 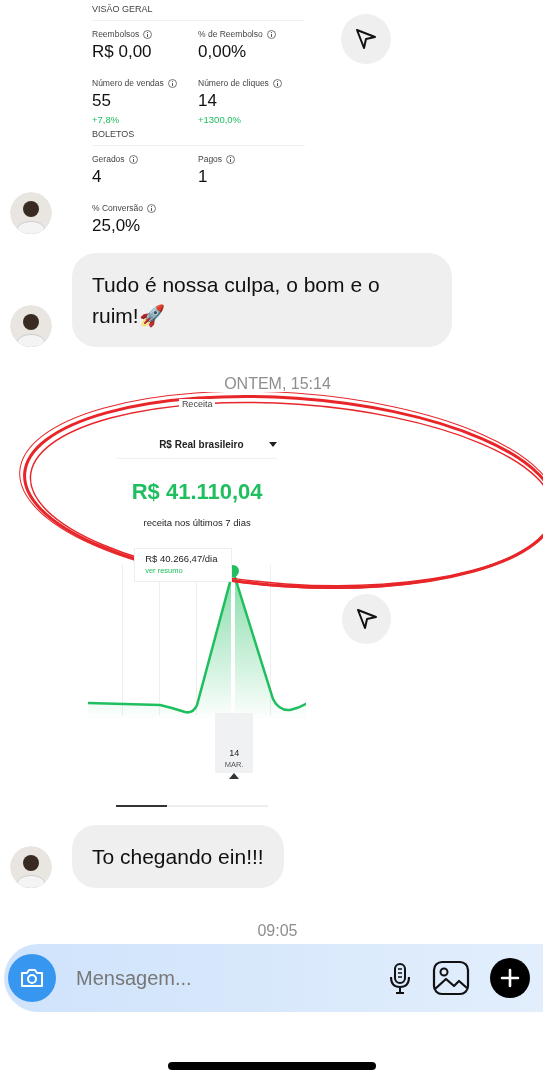 I want to click on revenue-caption: receita nos últimos 7 dias, so click(x=197, y=522).